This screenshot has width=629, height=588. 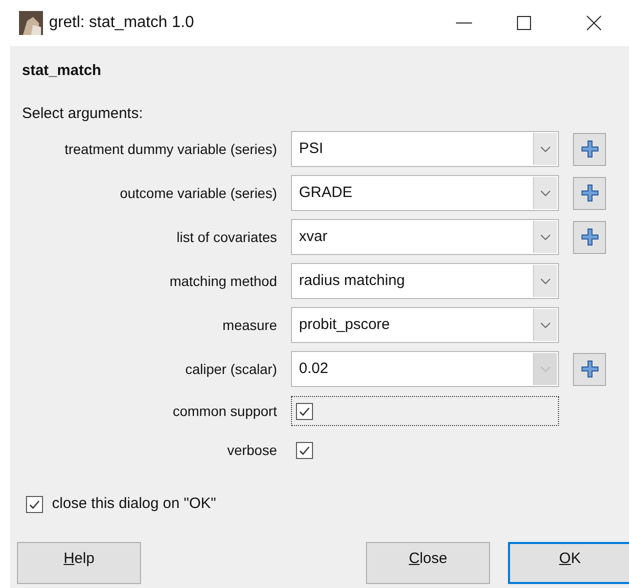 I want to click on field-label: matching method, so click(x=223, y=281).